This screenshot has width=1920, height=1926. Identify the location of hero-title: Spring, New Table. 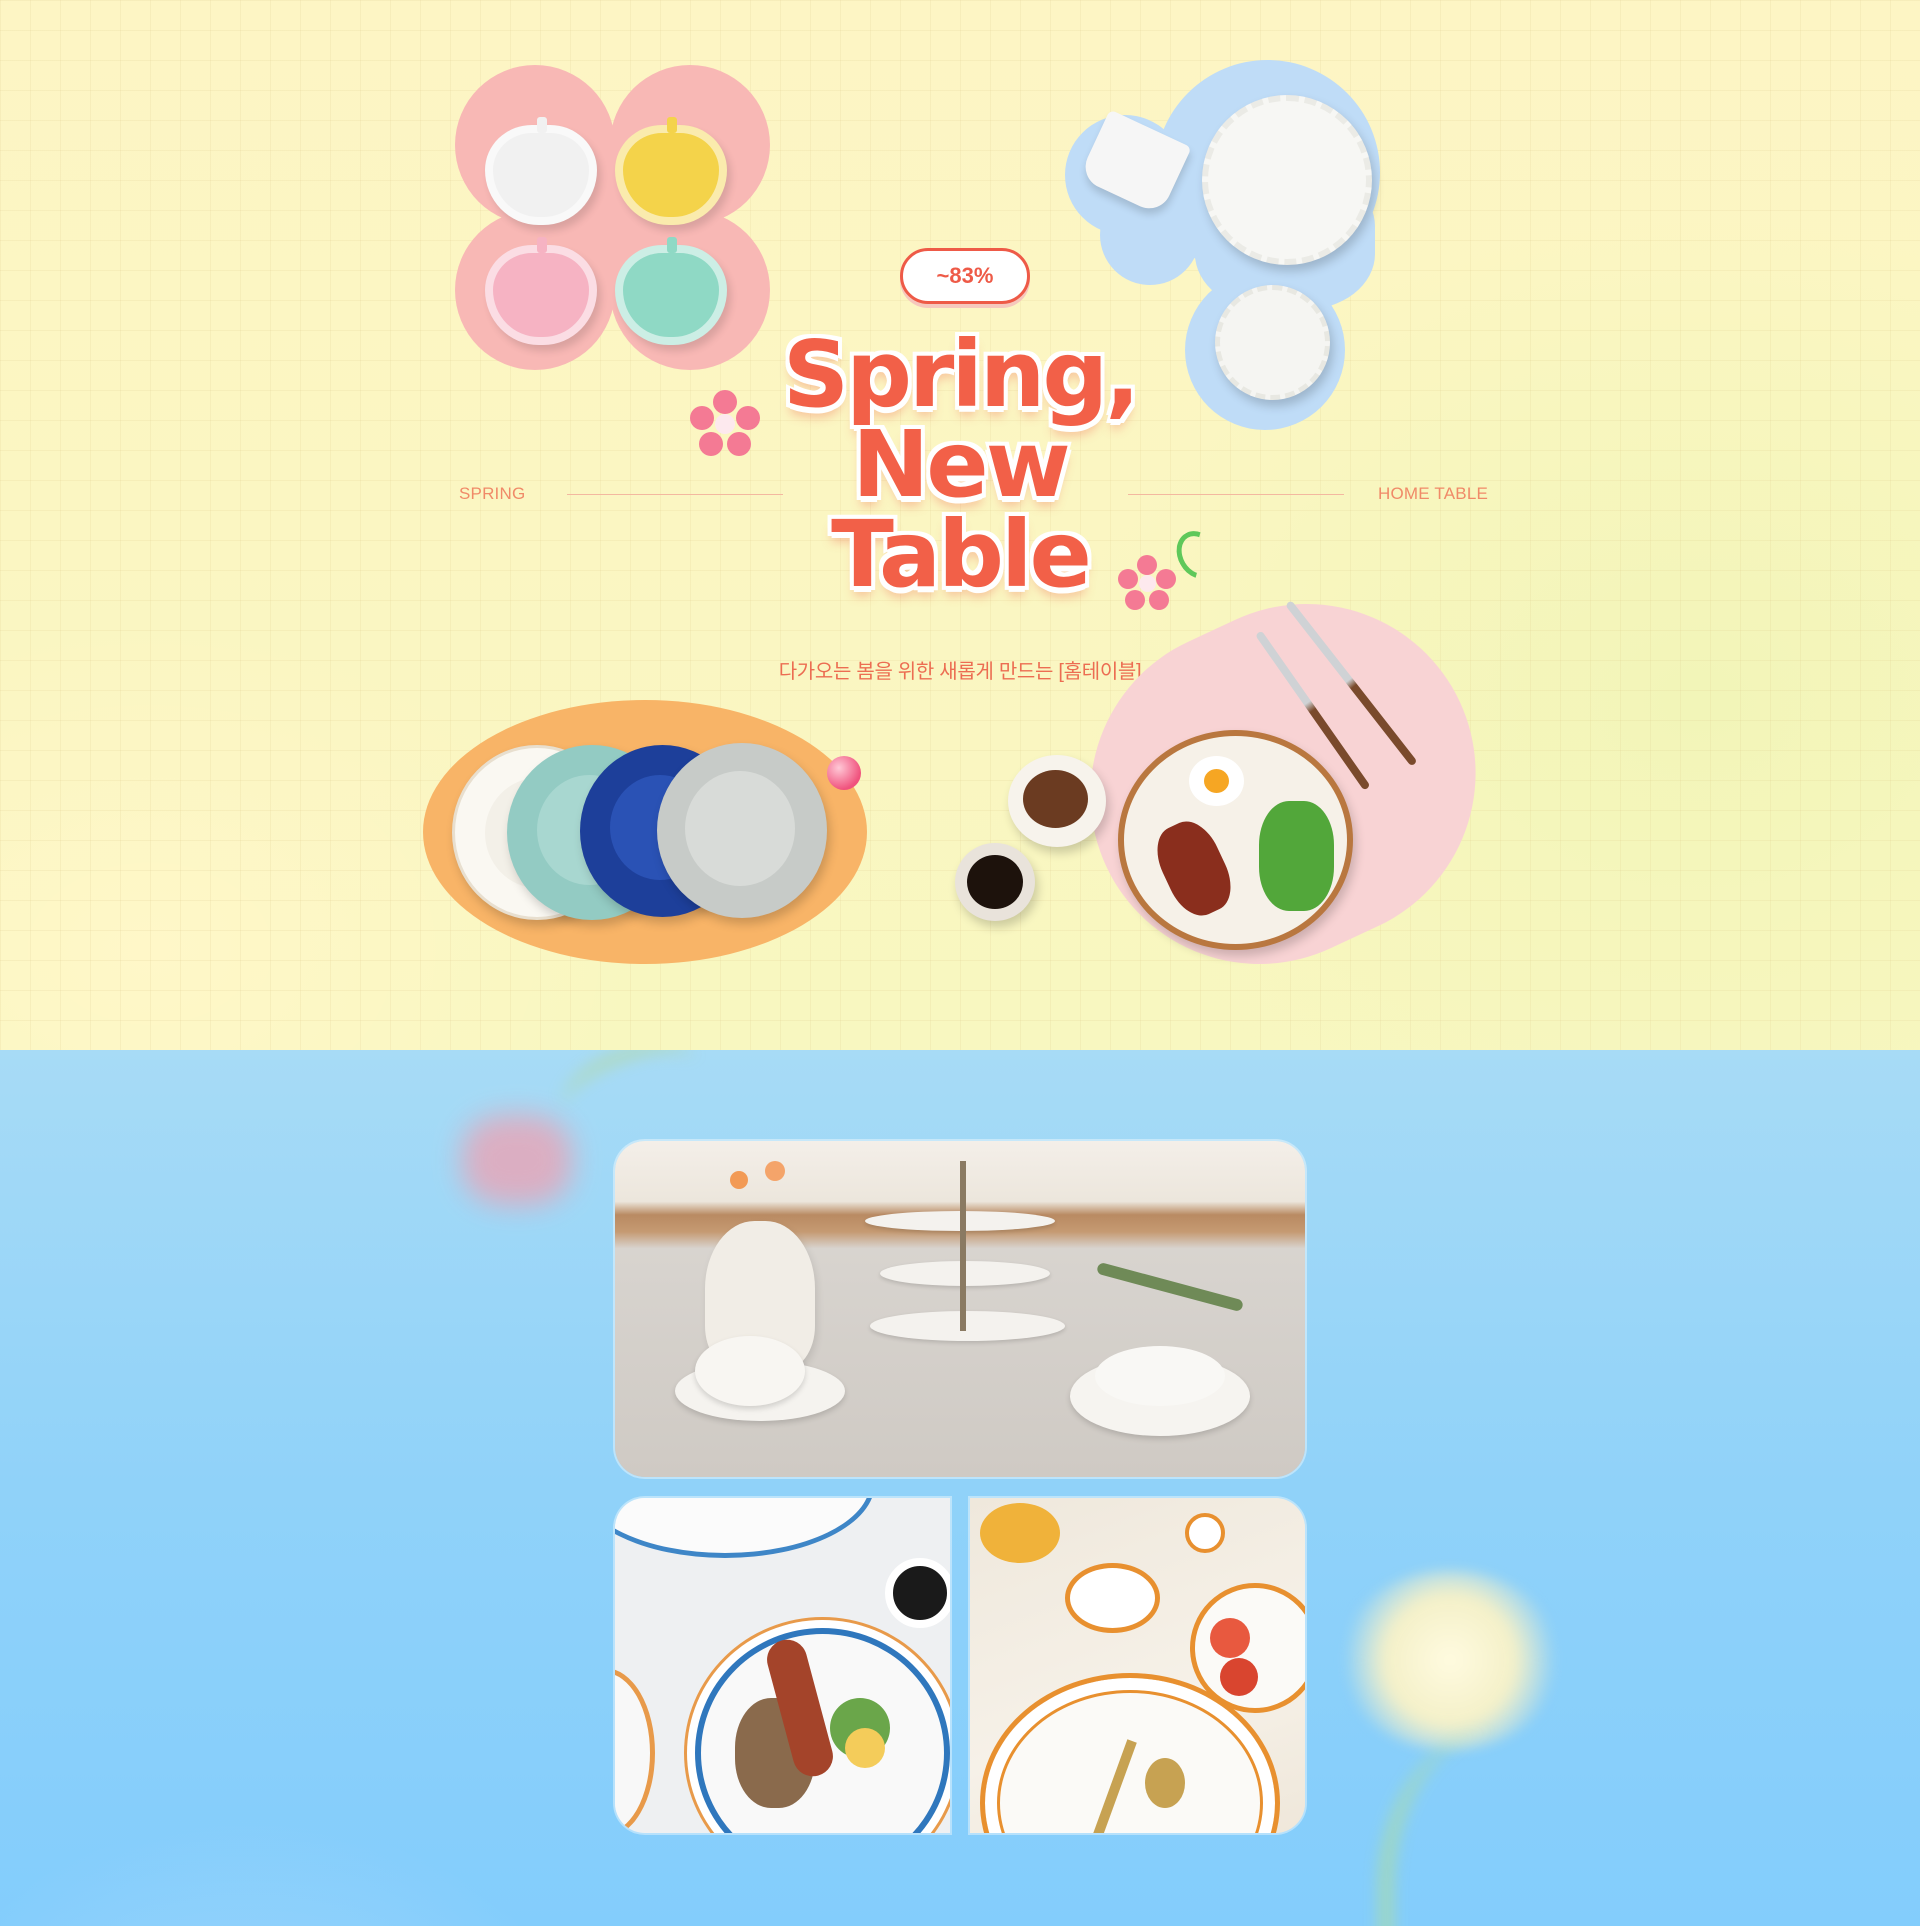
(960, 465).